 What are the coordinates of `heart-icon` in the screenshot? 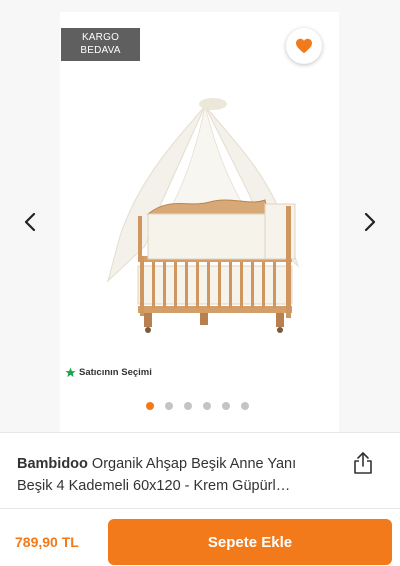 It's located at (304, 46).